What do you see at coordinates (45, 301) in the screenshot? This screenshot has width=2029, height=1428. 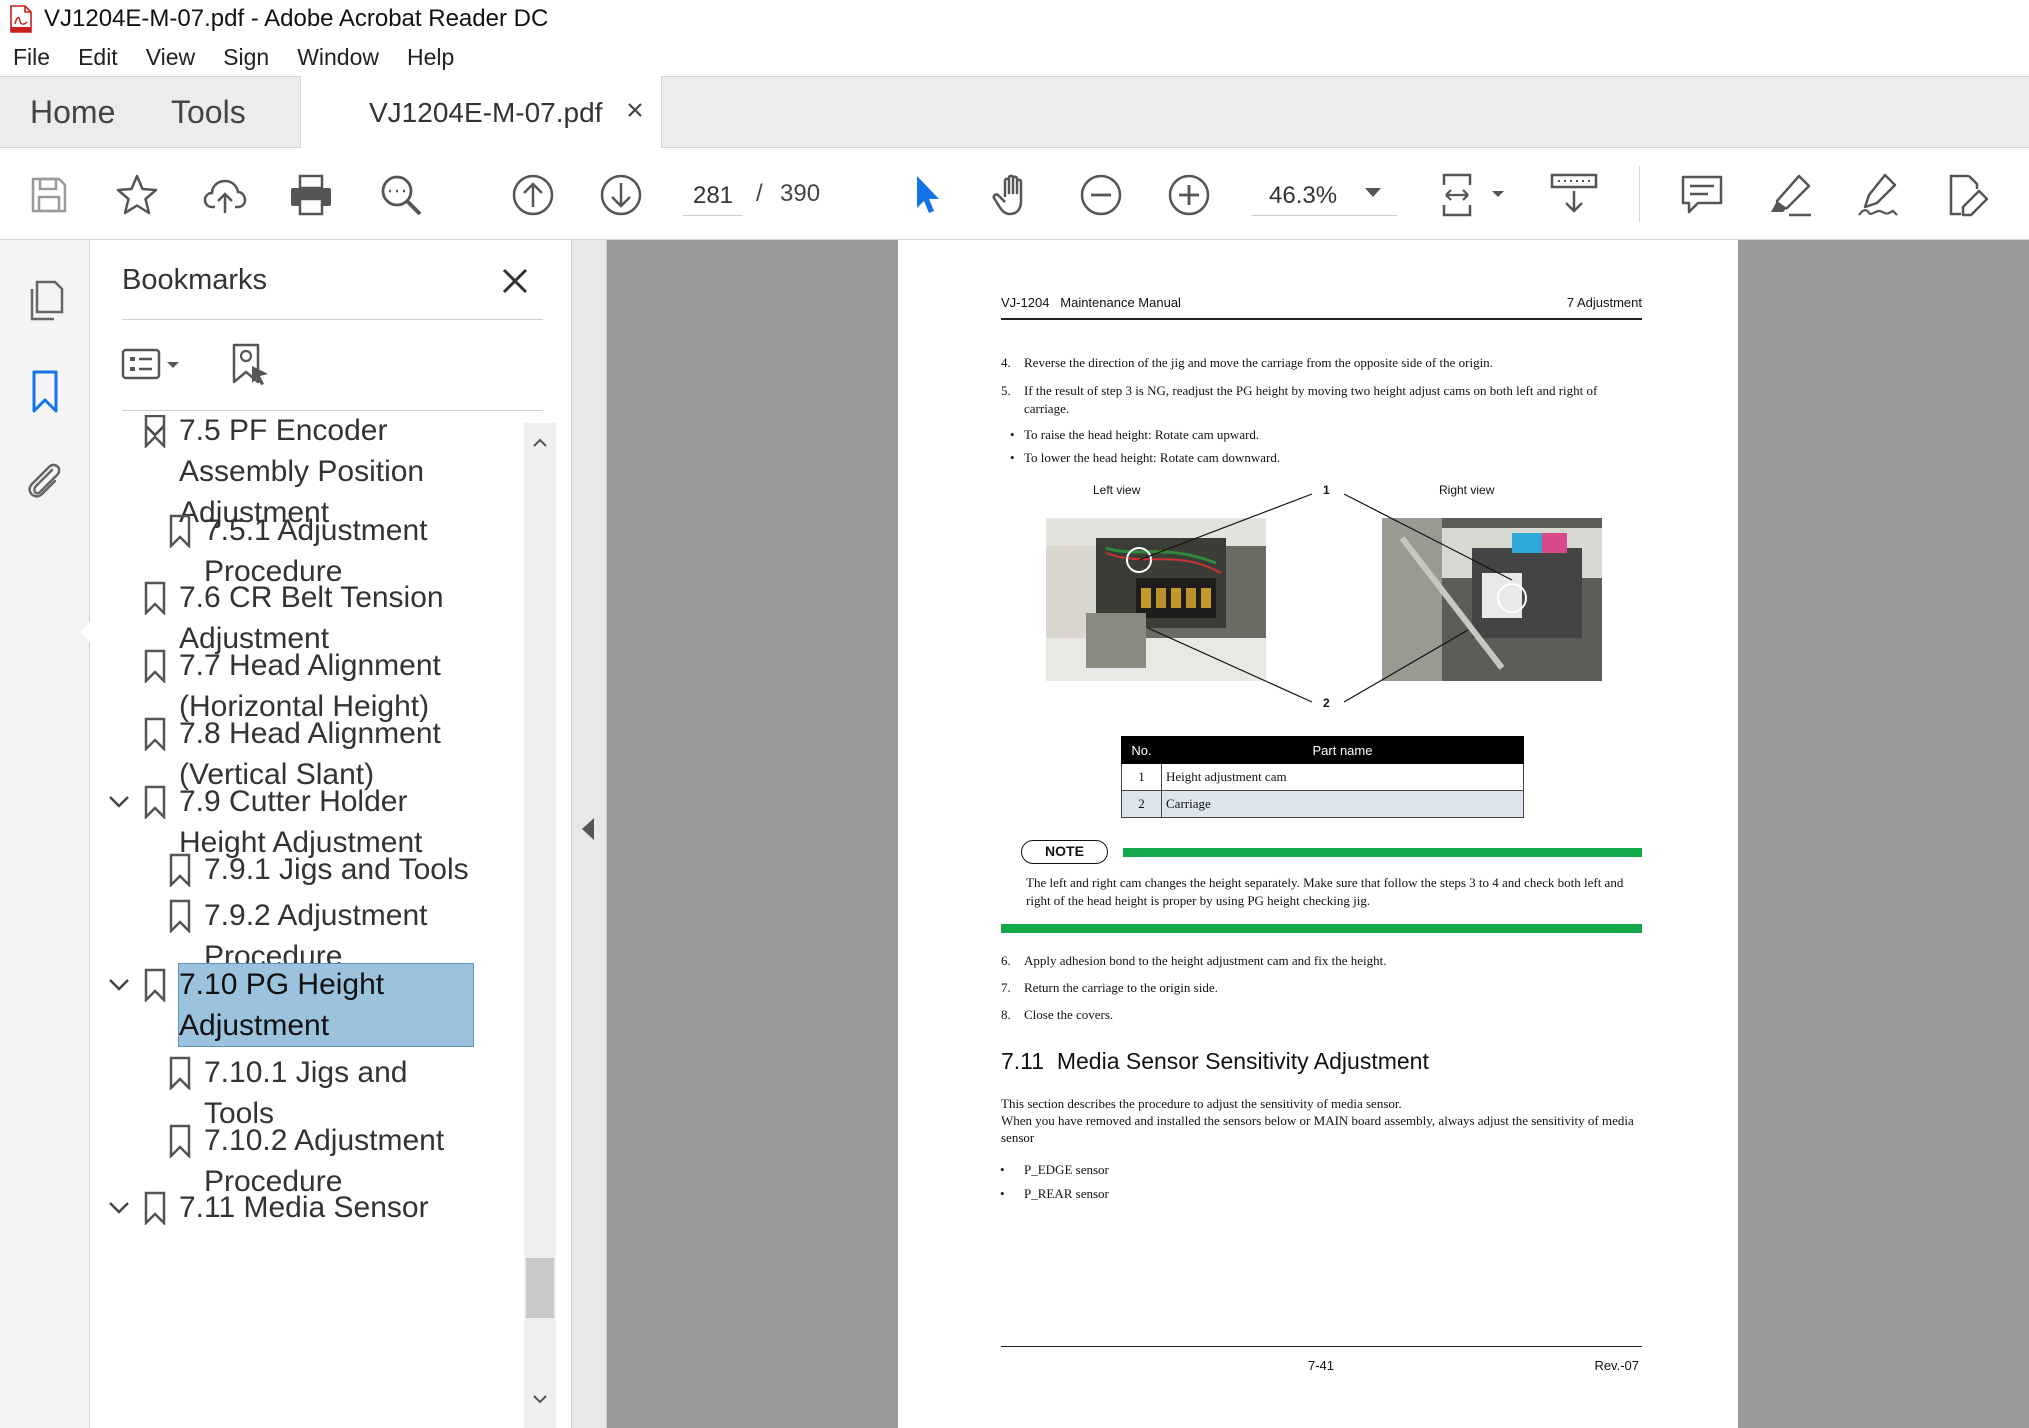 I see `page-thumbnails-button` at bounding box center [45, 301].